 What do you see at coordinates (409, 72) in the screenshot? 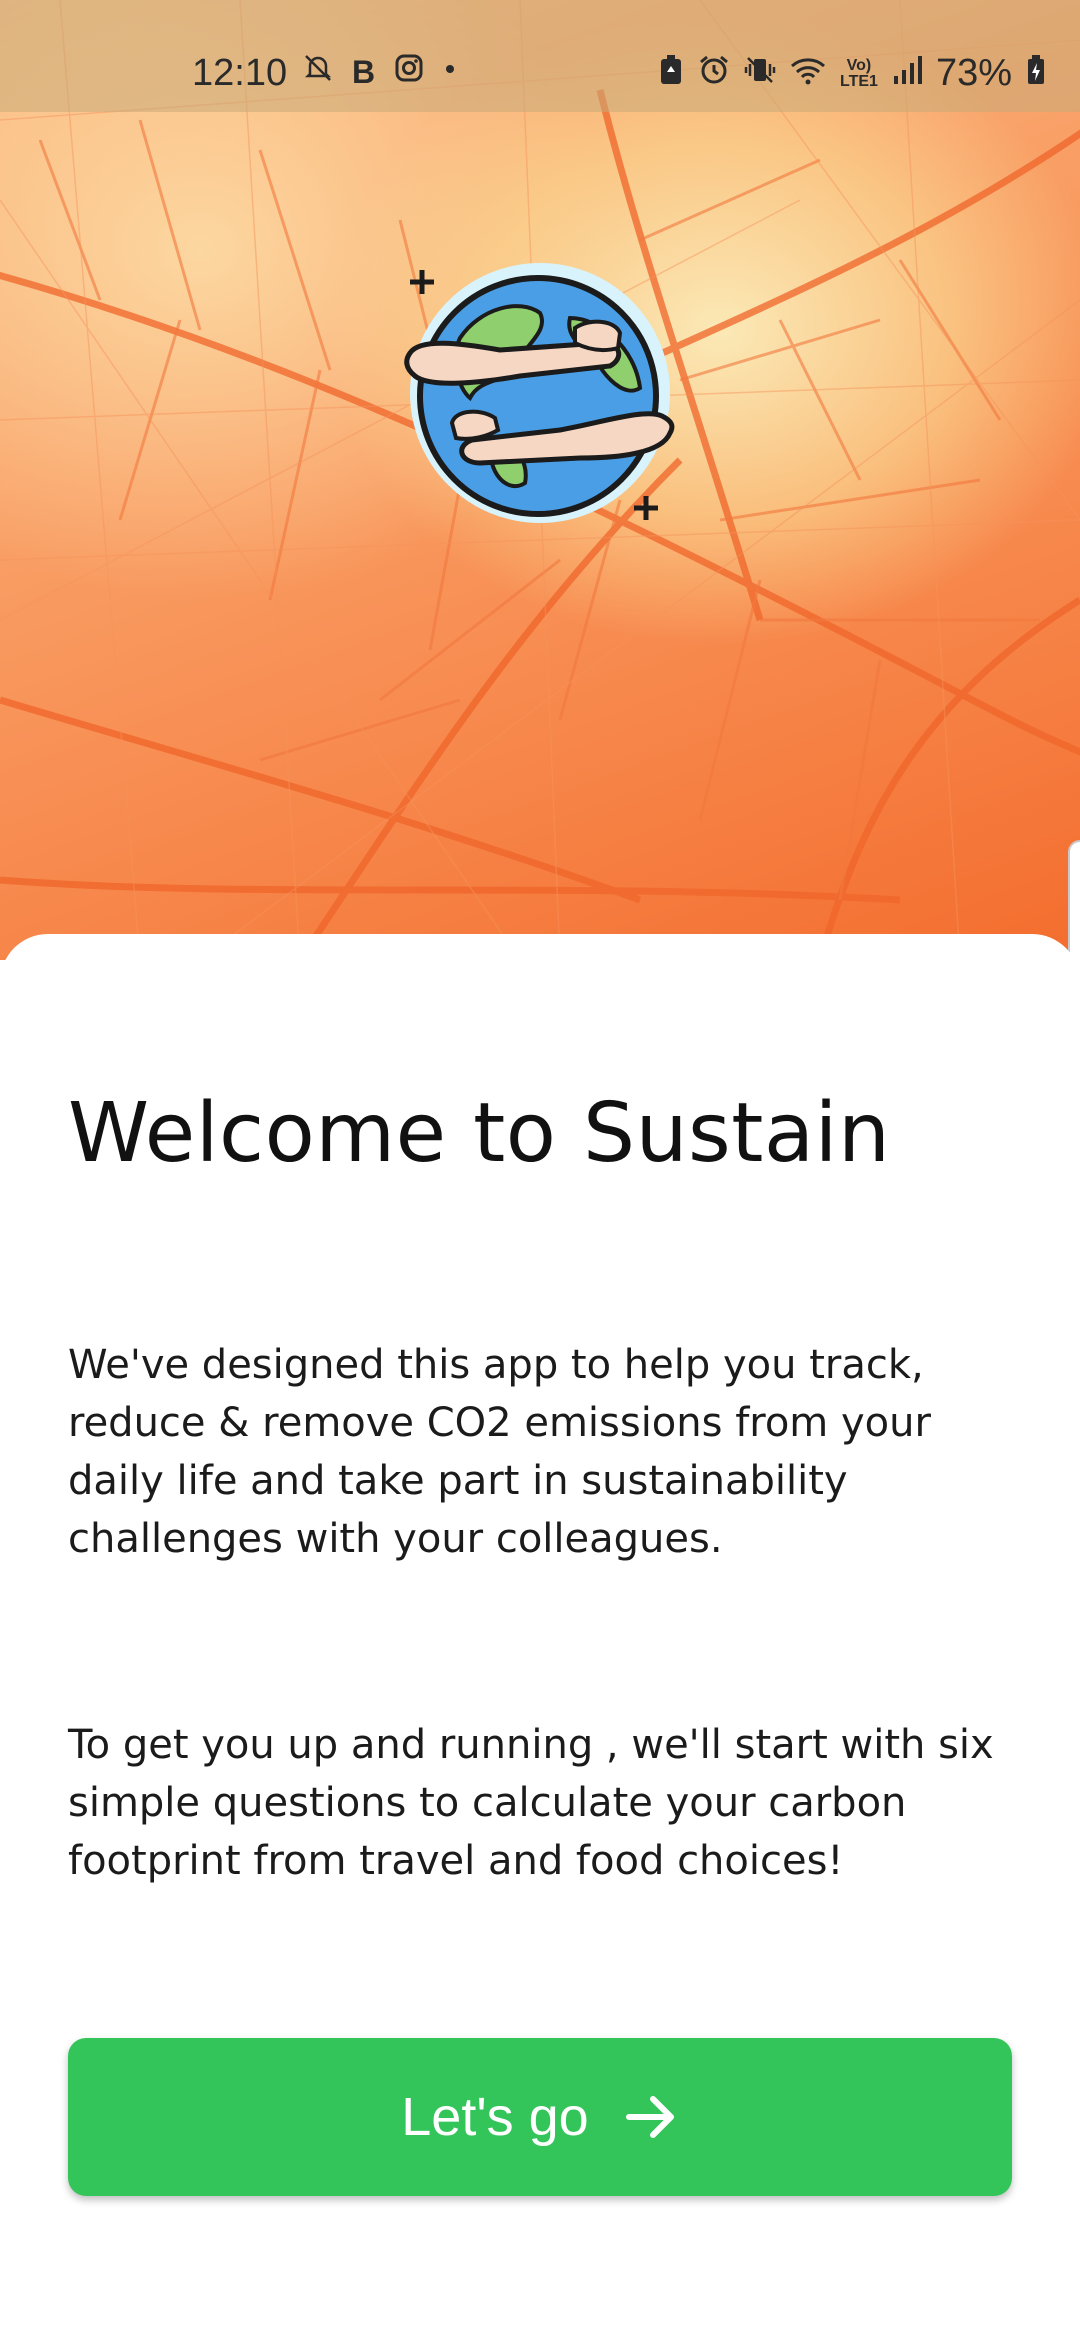
I see `instagram-icon` at bounding box center [409, 72].